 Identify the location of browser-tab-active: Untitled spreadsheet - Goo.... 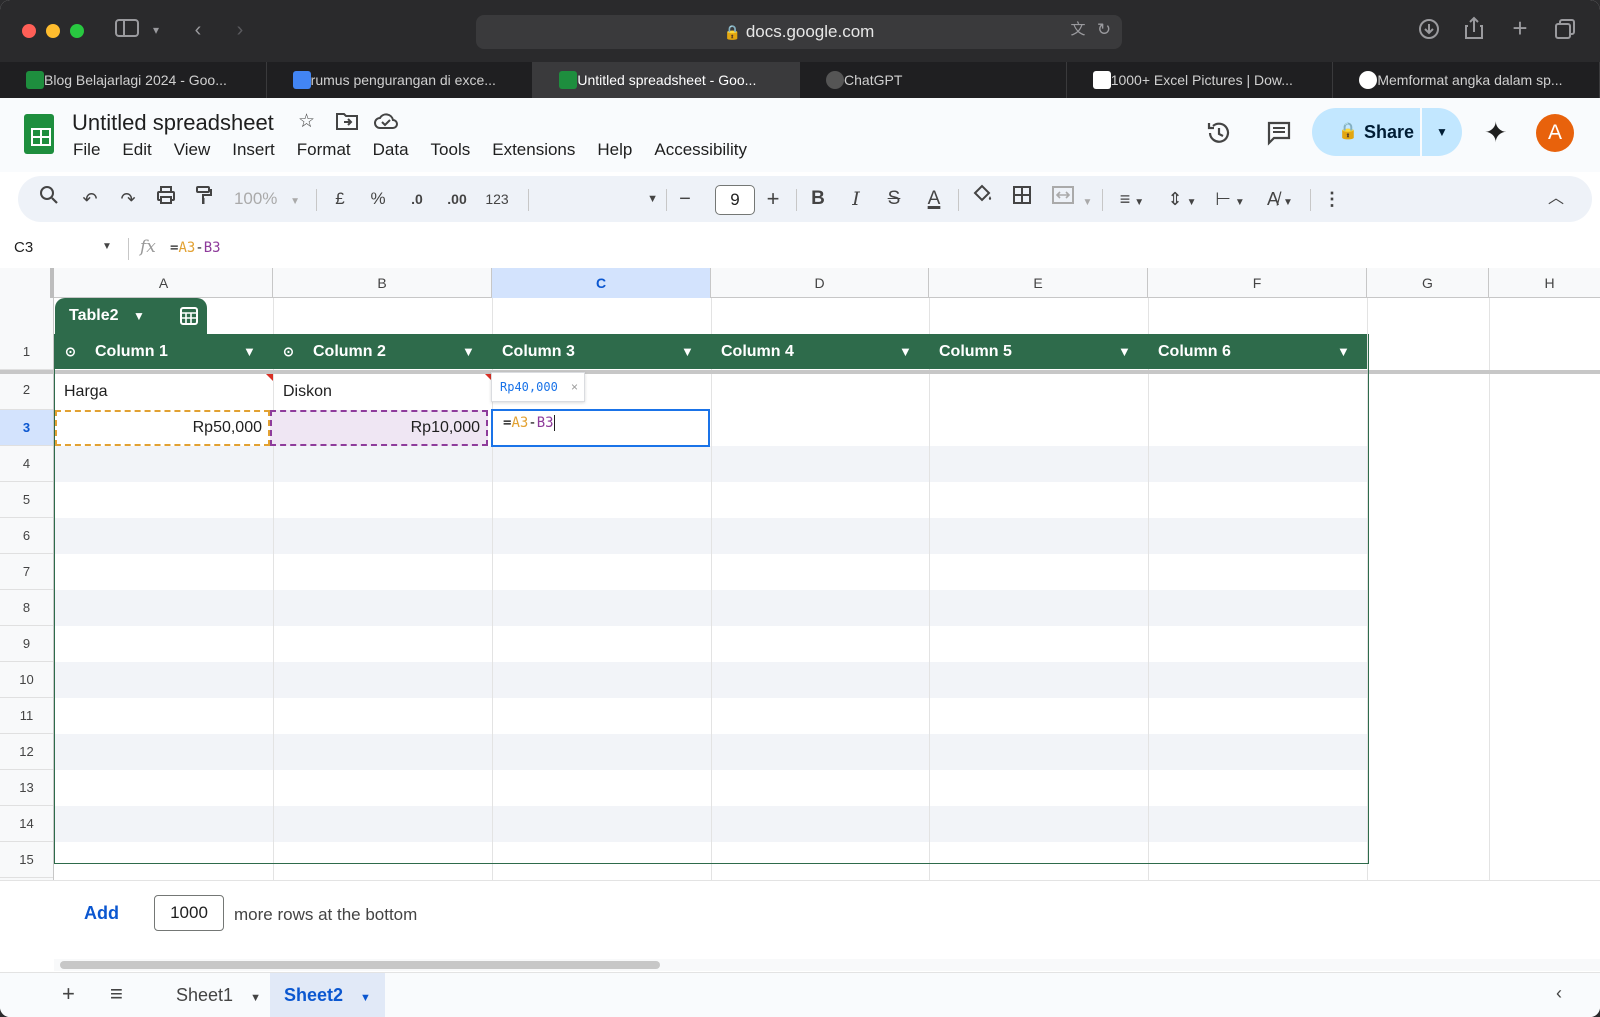
(667, 80).